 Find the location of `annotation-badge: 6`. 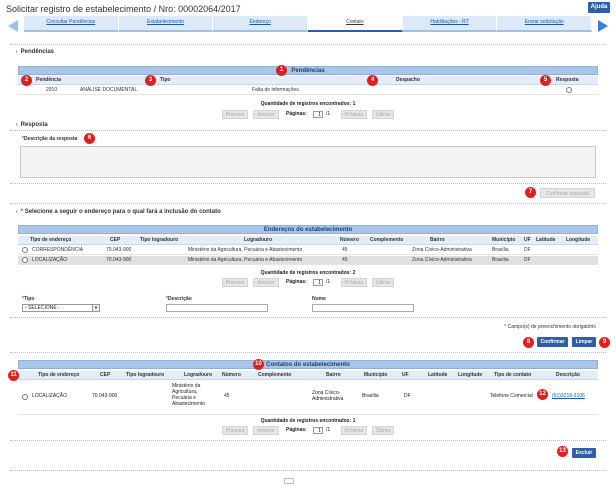

annotation-badge: 6 is located at coordinates (89, 138).